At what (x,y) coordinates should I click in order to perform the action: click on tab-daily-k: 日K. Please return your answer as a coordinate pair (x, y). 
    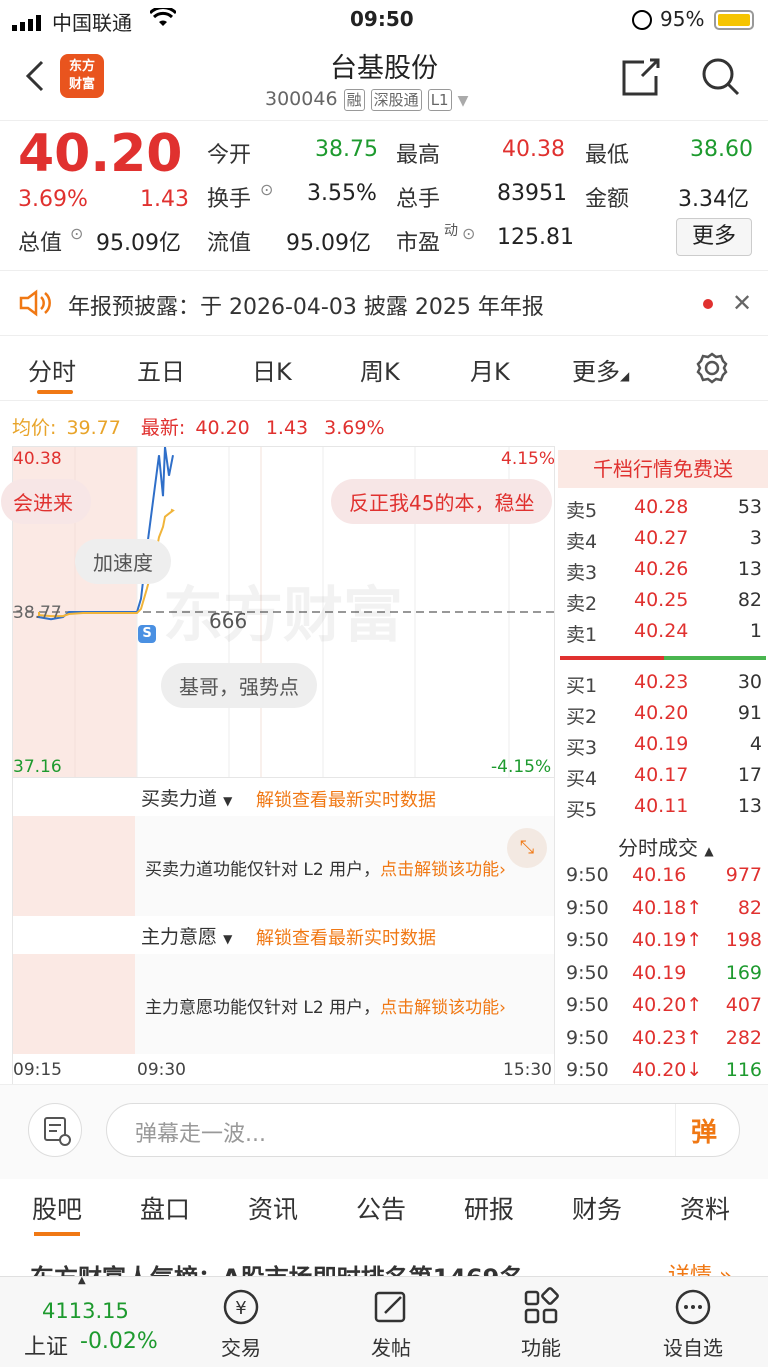
    Looking at the image, I should click on (272, 369).